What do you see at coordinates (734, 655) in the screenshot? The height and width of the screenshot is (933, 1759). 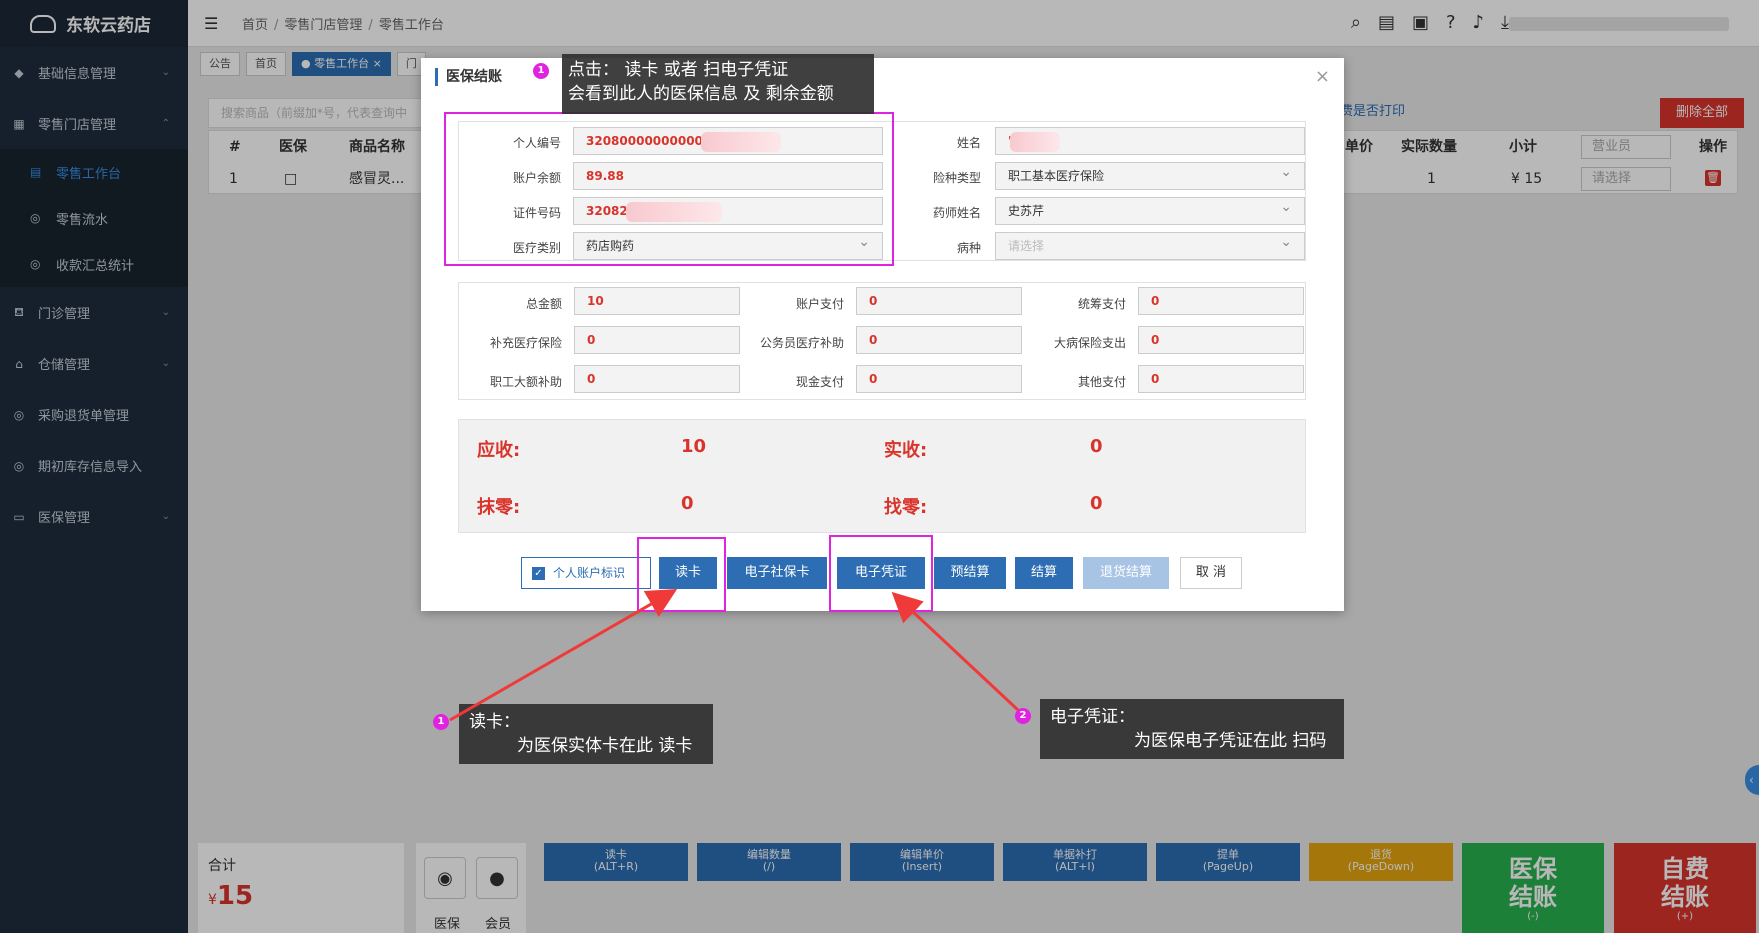 I see `annotation-arrows` at bounding box center [734, 655].